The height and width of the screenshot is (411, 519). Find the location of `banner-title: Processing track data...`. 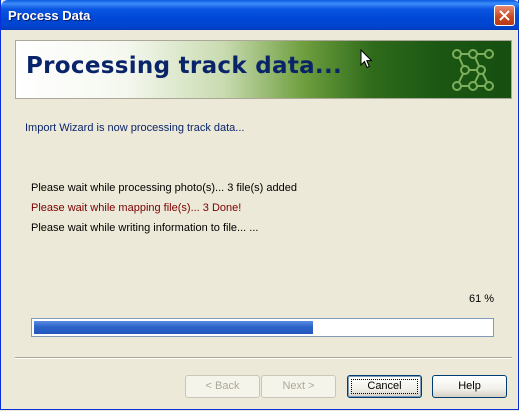

banner-title: Processing track data... is located at coordinates (184, 66).